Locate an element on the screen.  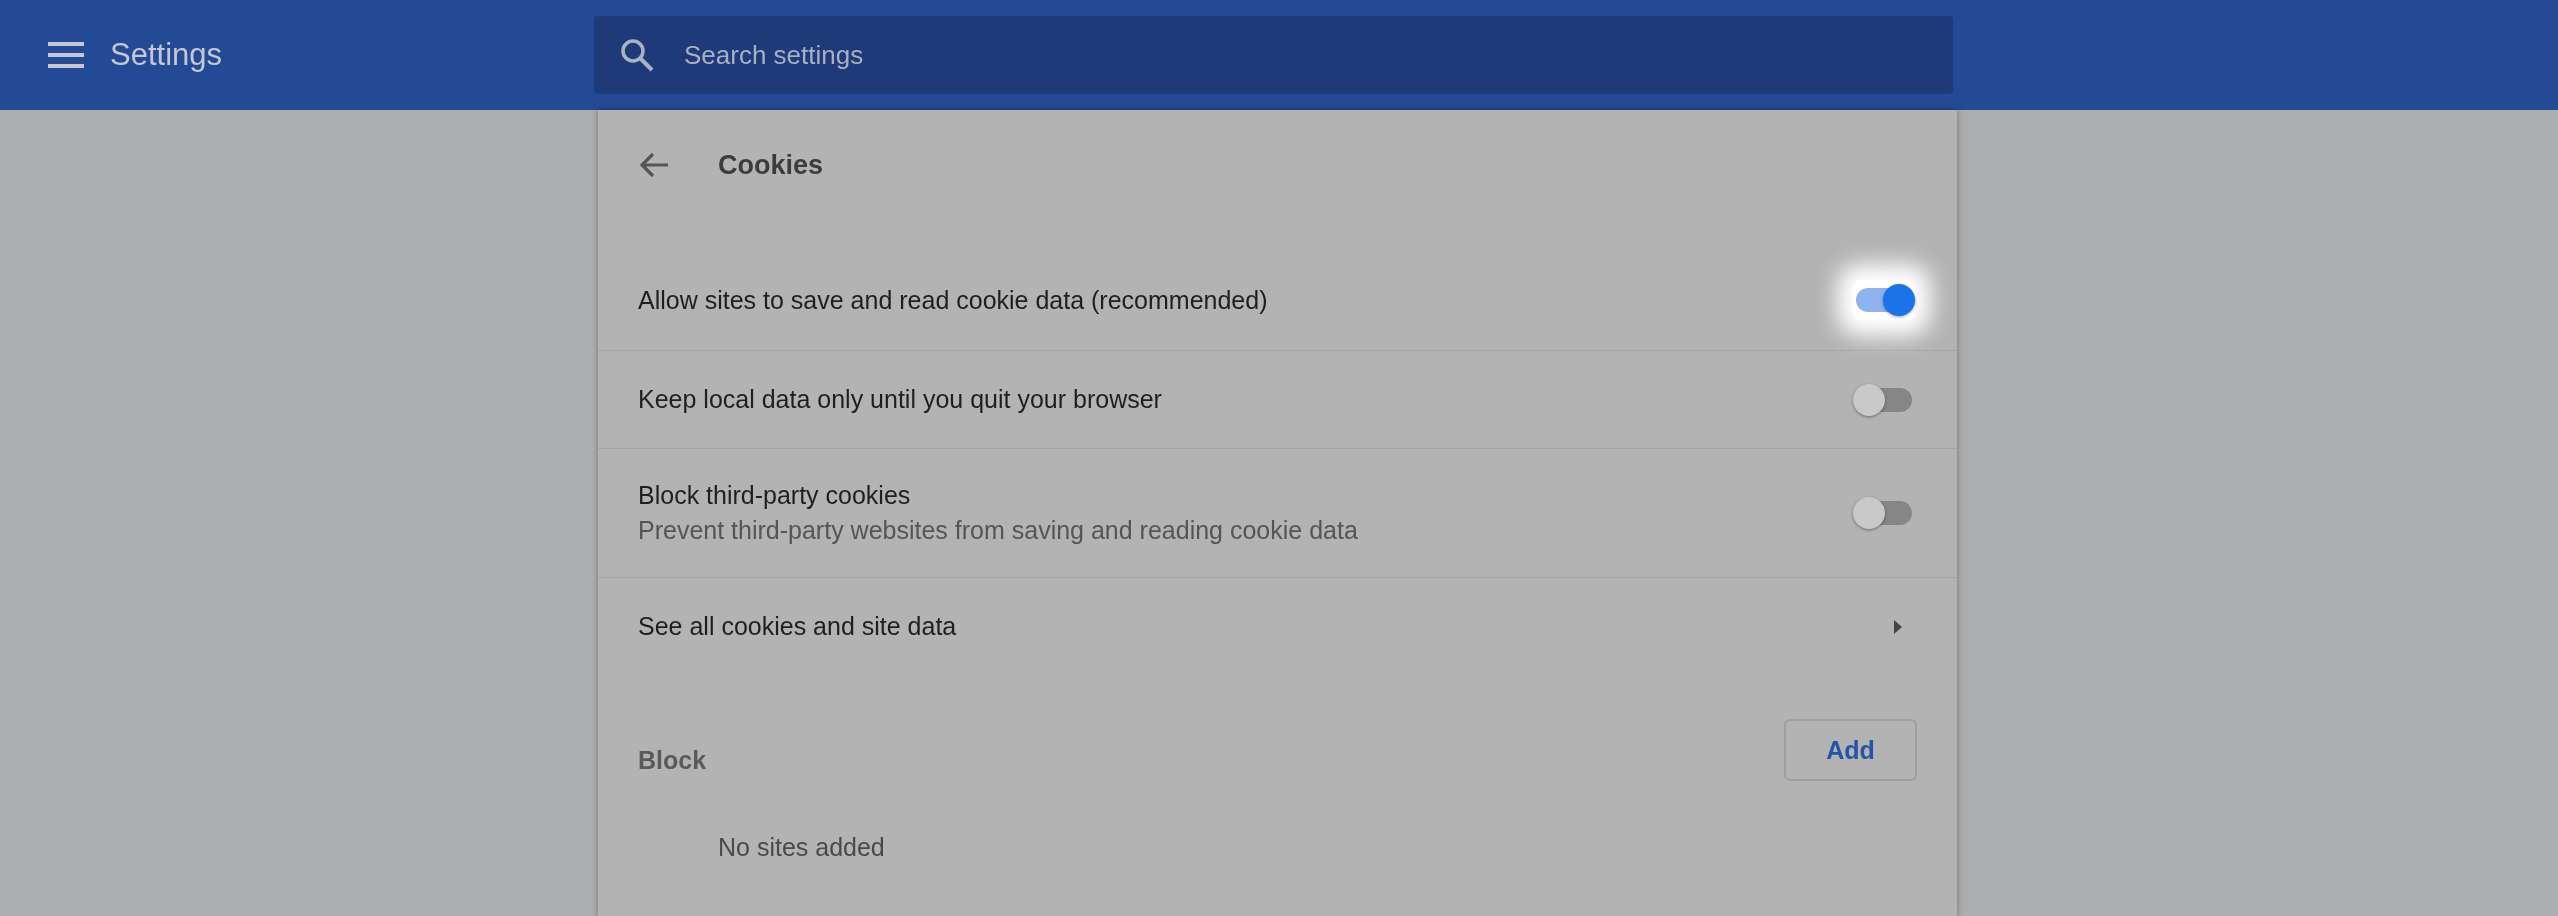
setting-label: Allow sites to save and read cookie data (recommended) is located at coordinates (953, 300).